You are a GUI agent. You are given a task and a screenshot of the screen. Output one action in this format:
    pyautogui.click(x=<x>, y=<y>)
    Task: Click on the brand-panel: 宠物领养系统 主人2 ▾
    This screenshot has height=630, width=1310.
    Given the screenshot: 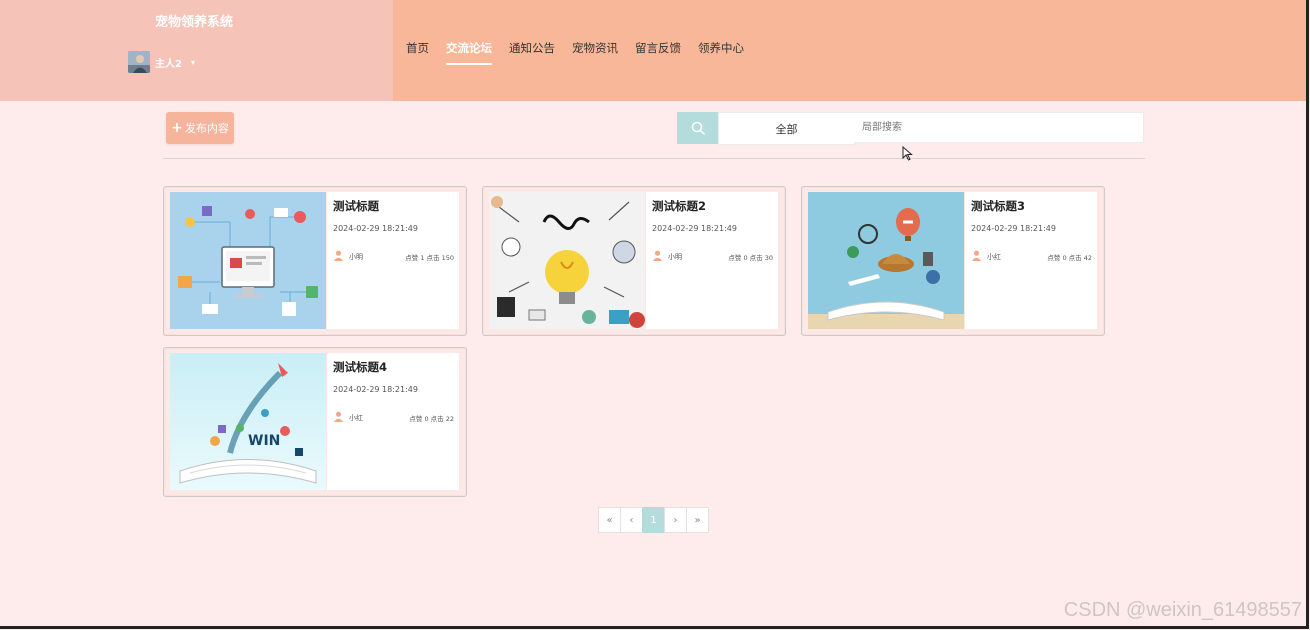 What is the action you would take?
    pyautogui.click(x=196, y=50)
    